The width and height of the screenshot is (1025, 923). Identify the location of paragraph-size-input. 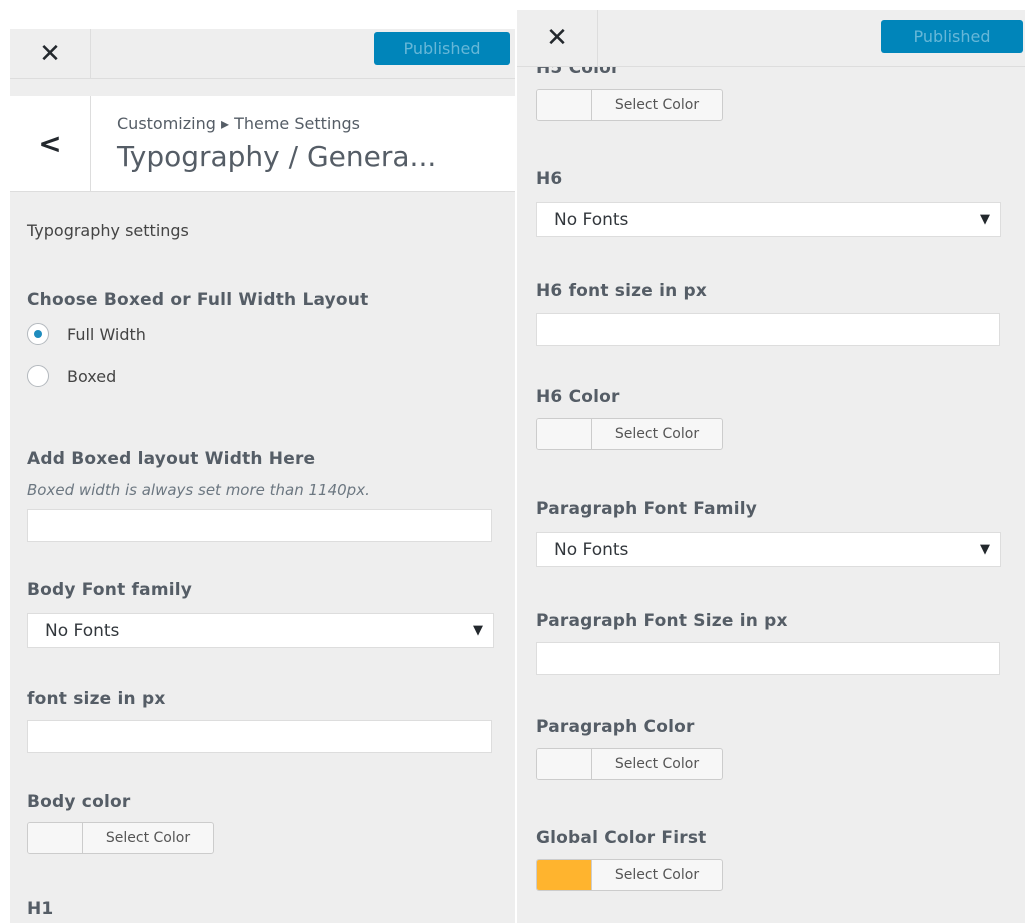
(768, 658).